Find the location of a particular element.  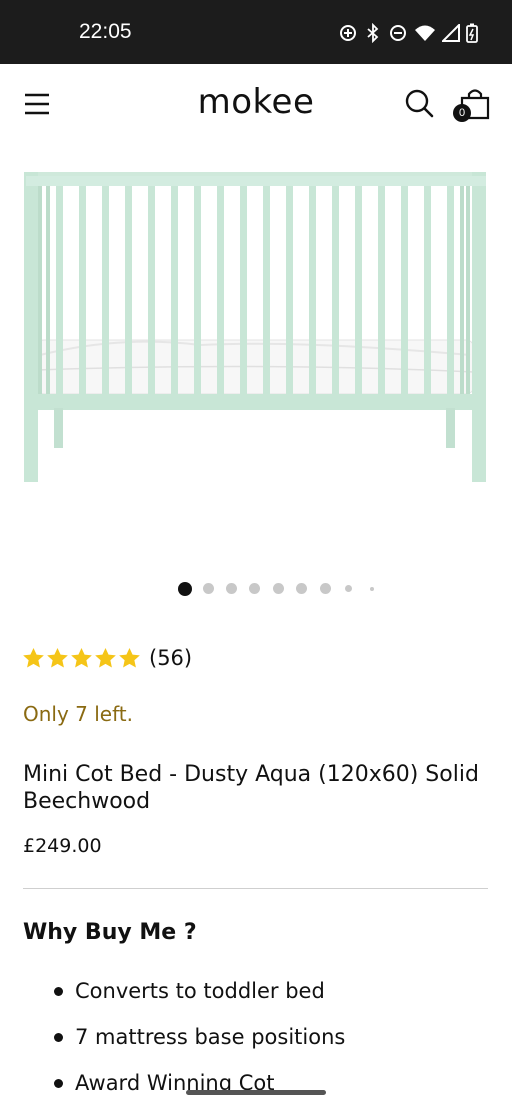

site-header: mokee 0 is located at coordinates (256, 106).